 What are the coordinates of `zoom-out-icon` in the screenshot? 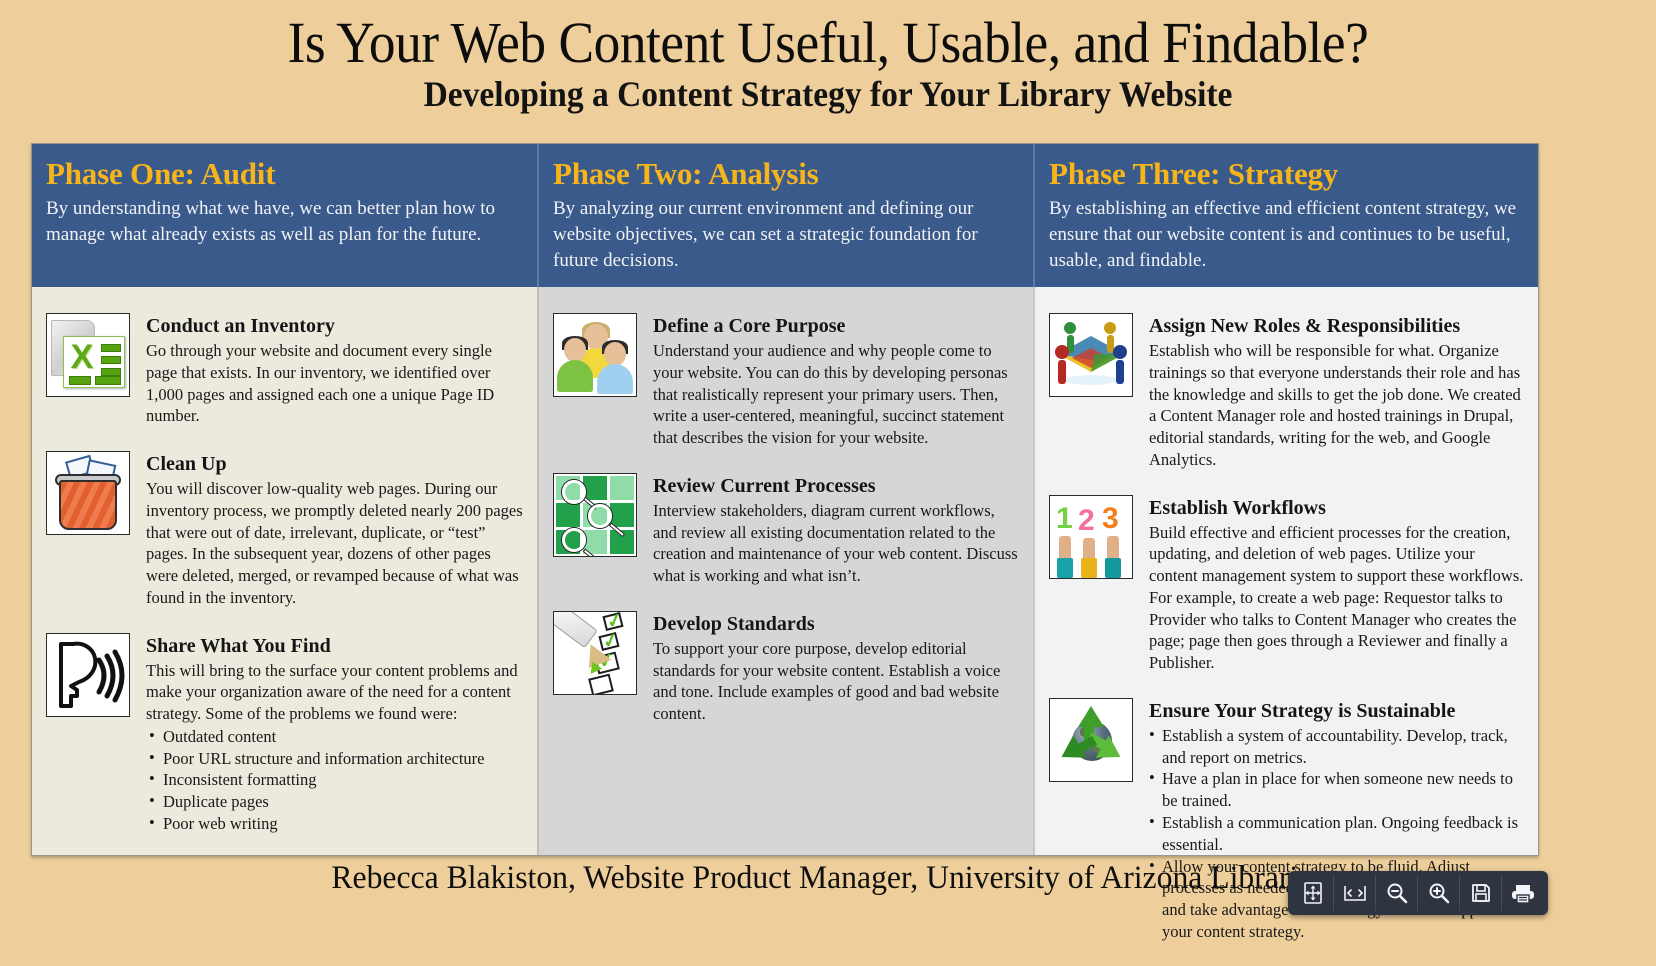 It's located at (1397, 893).